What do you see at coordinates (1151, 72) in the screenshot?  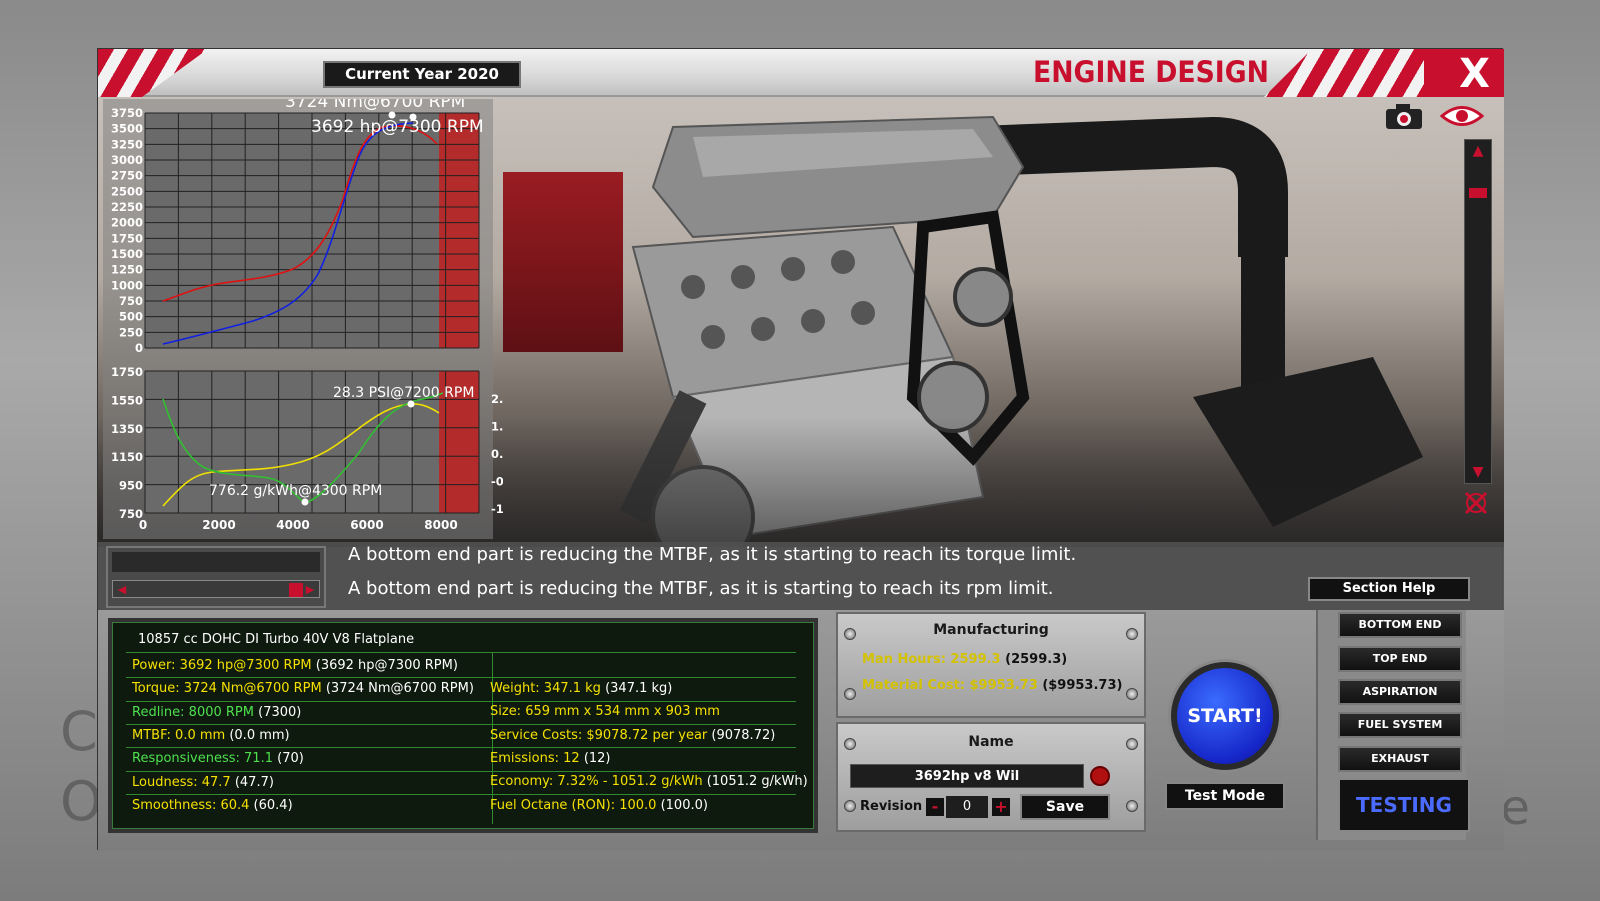 I see `window-title: ENGINE DESIGN` at bounding box center [1151, 72].